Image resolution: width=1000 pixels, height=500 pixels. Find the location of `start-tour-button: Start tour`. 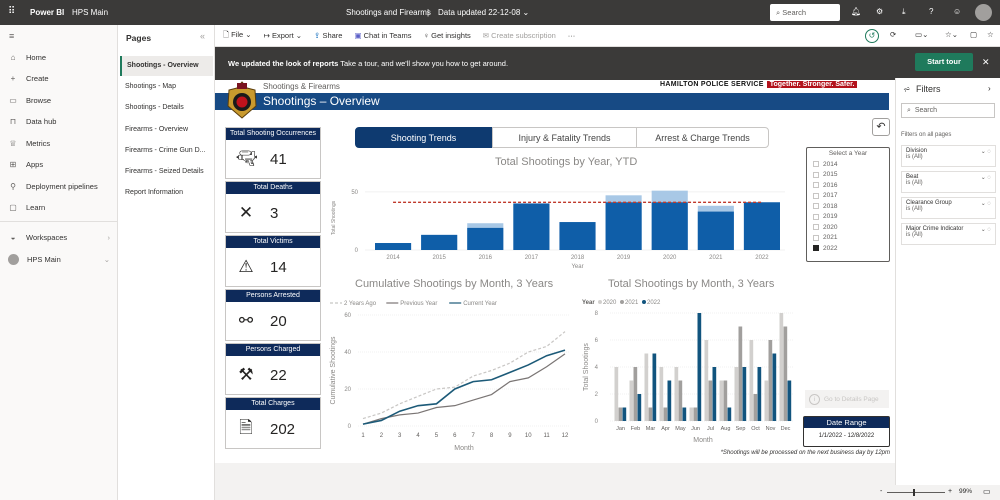

start-tour-button: Start tour is located at coordinates (944, 62).